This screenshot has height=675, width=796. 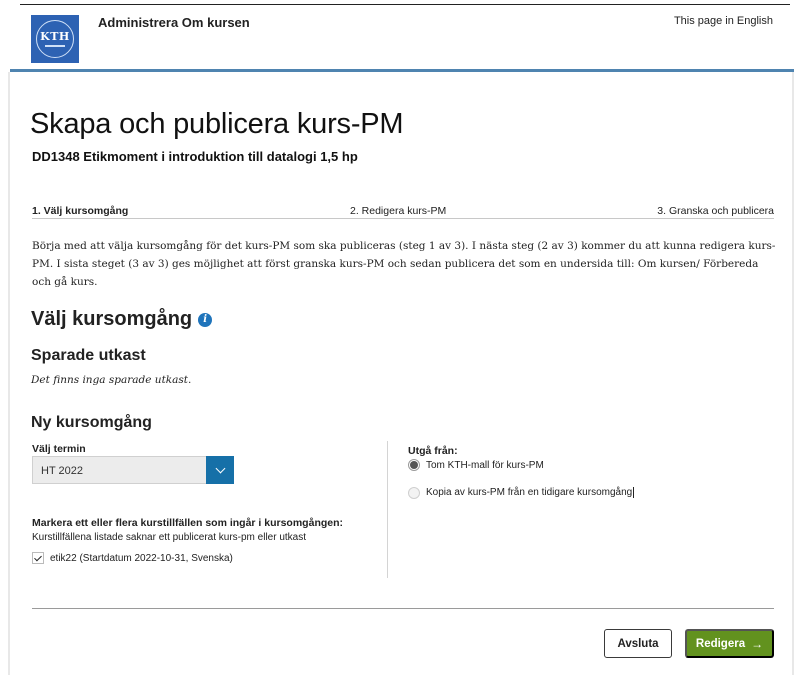 I want to click on template-radio, so click(x=414, y=465).